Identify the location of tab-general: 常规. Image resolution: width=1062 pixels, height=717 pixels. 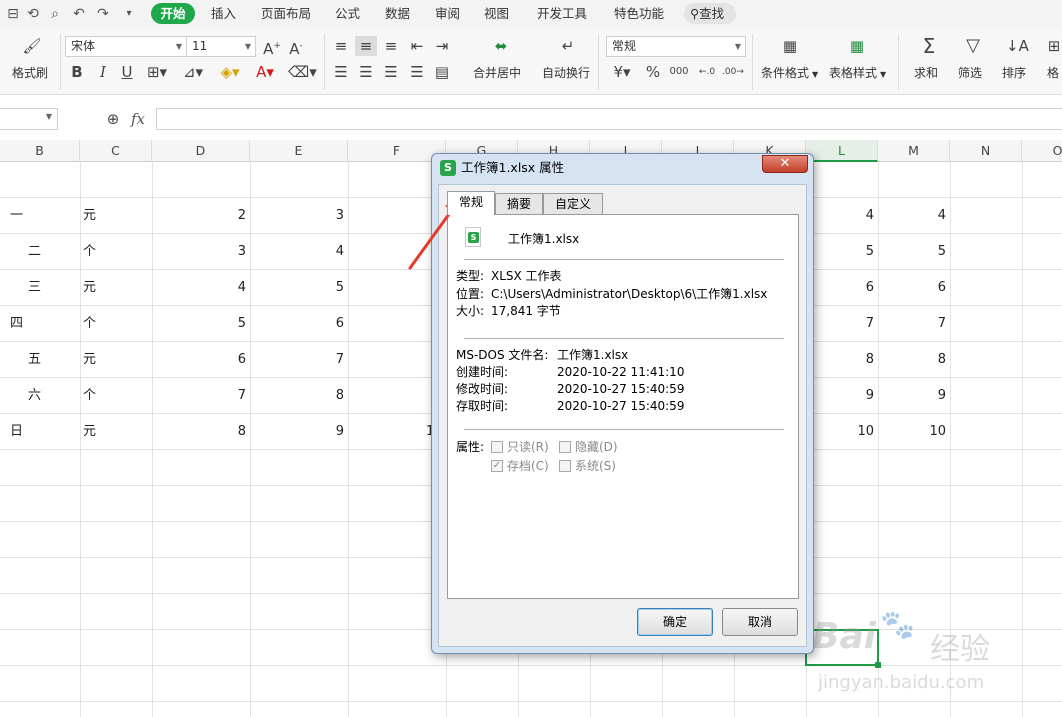
(471, 203).